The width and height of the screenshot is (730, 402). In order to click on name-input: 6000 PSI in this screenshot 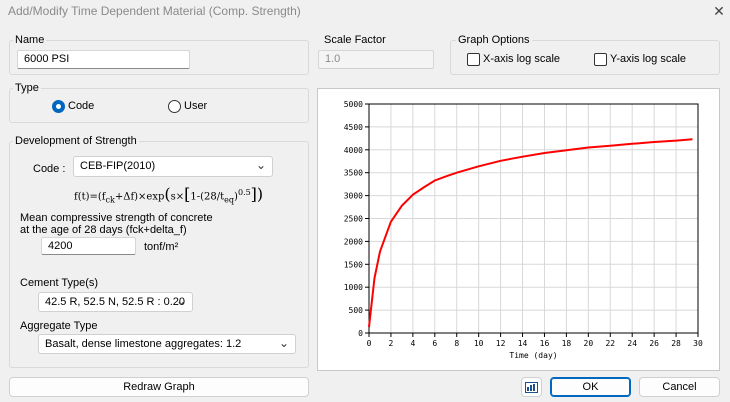, I will do `click(103, 59)`.